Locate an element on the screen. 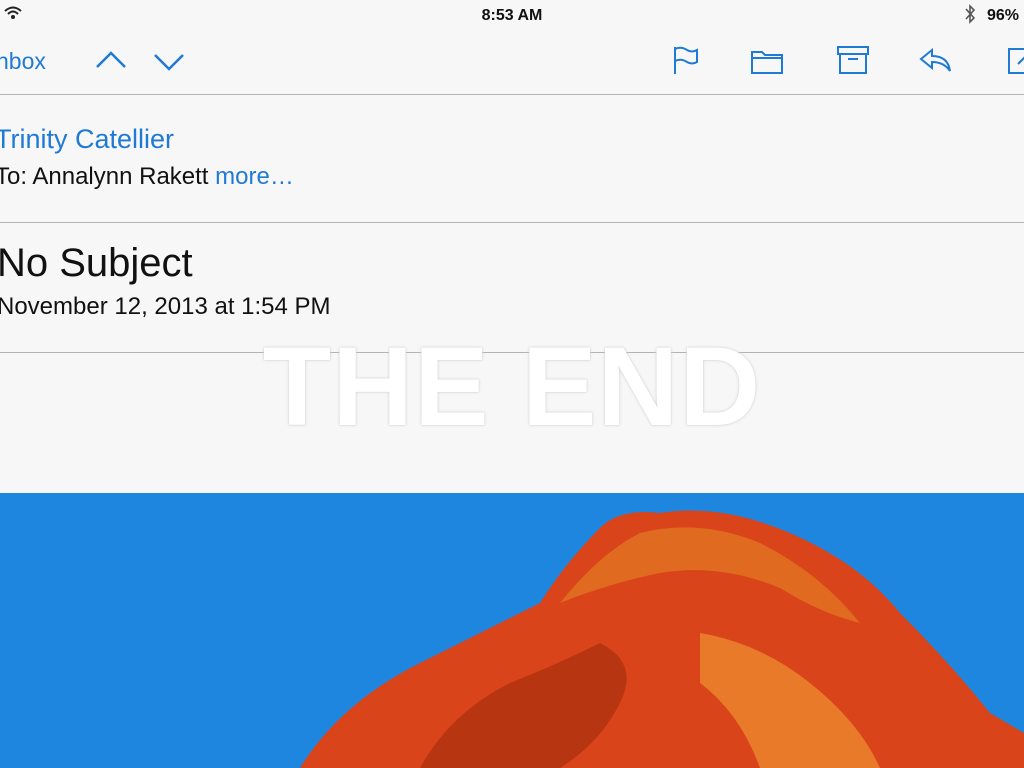  message-date: November 12, 2013 at 1:54 PM is located at coordinates (165, 306).